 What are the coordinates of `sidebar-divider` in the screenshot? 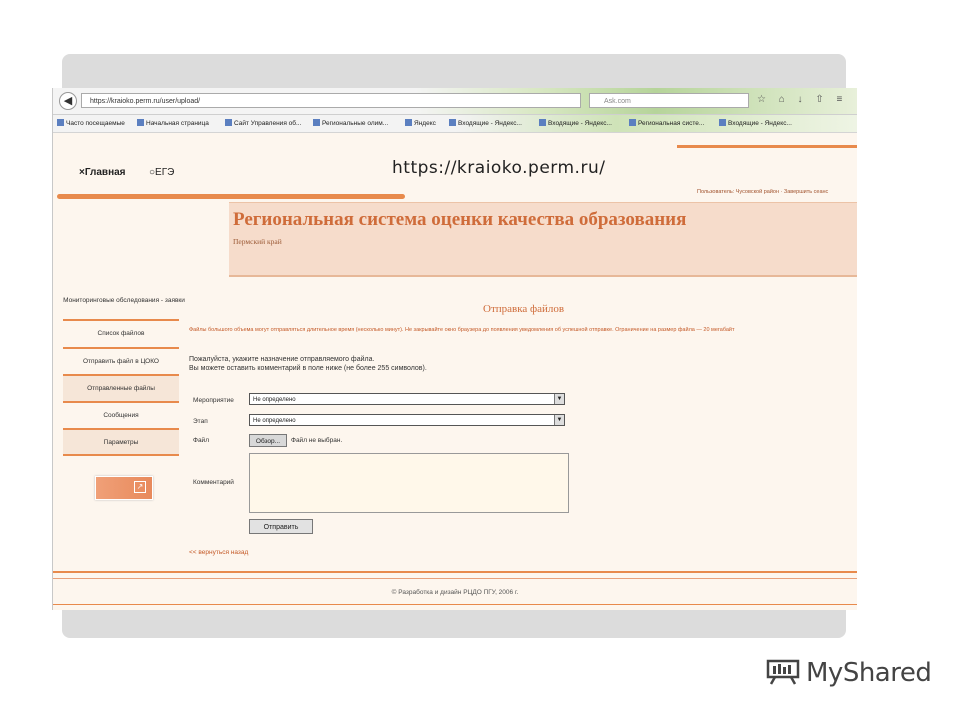 It's located at (121, 455).